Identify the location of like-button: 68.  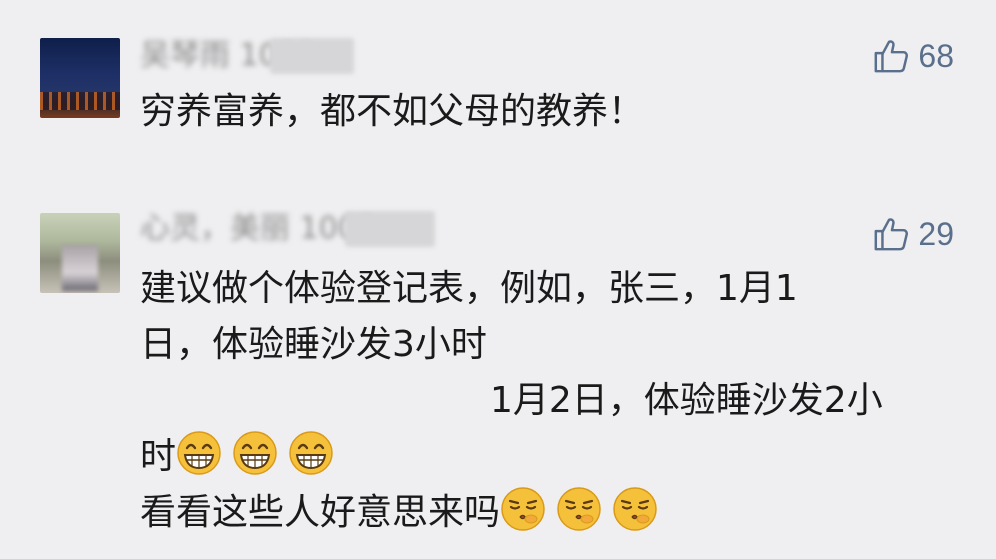
(913, 56).